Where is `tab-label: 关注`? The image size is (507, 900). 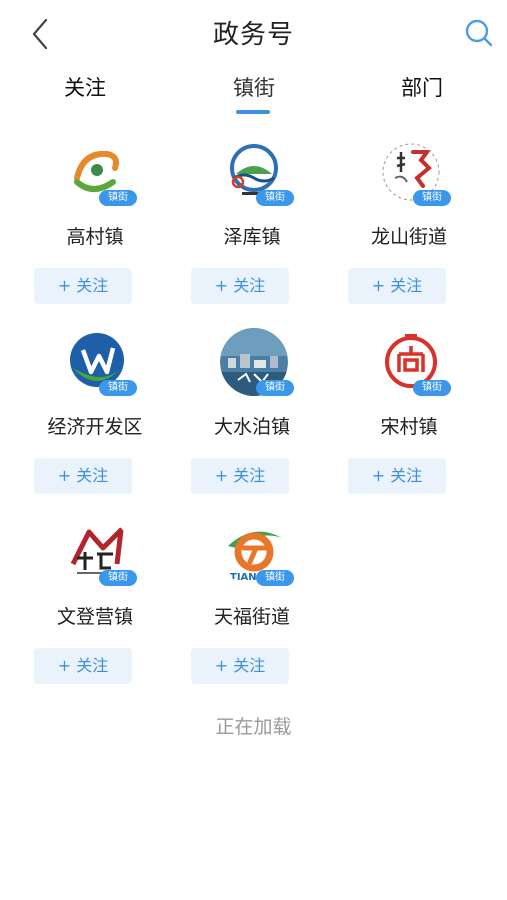 tab-label: 关注 is located at coordinates (85, 88).